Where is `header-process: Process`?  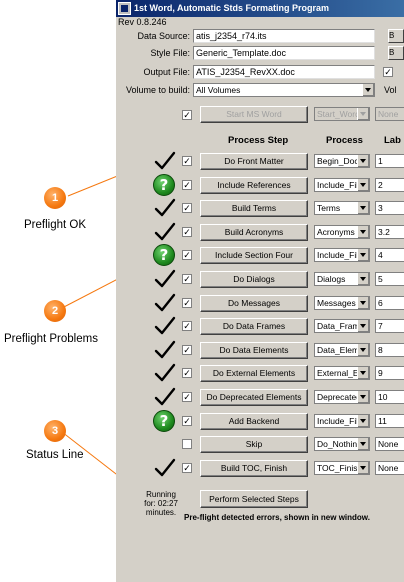
header-process: Process is located at coordinates (344, 140).